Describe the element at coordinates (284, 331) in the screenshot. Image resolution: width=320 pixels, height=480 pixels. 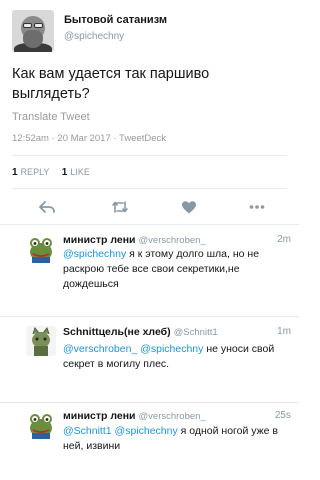
I see `reply-time: 1m` at that location.